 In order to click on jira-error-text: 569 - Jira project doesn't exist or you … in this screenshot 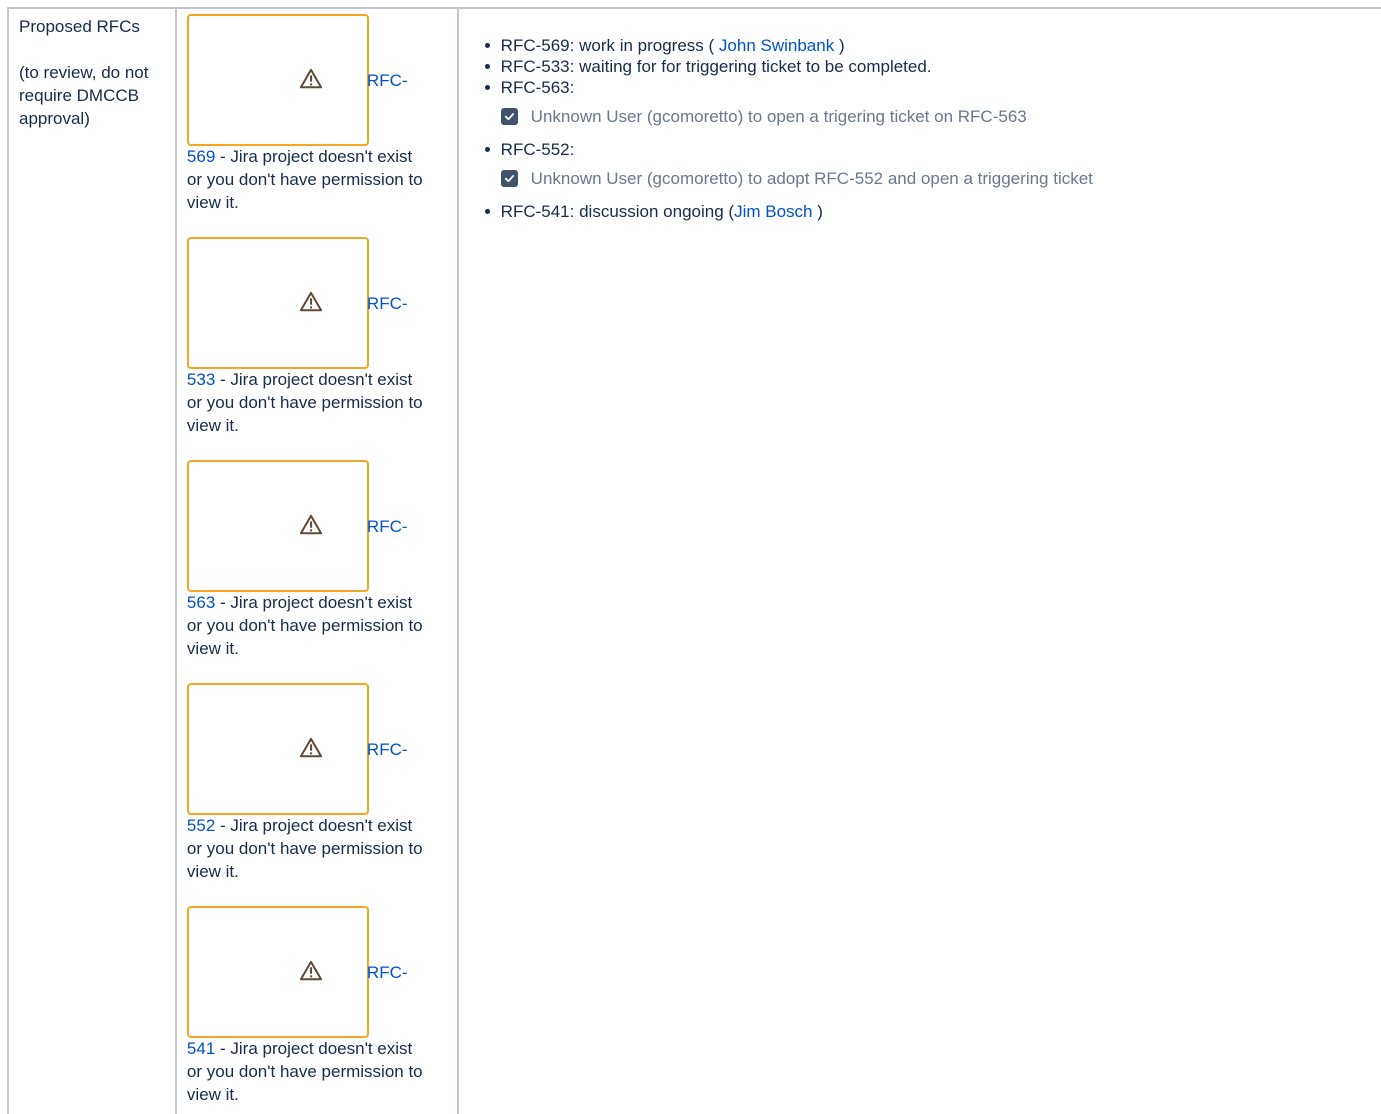, I will do `click(307, 179)`.